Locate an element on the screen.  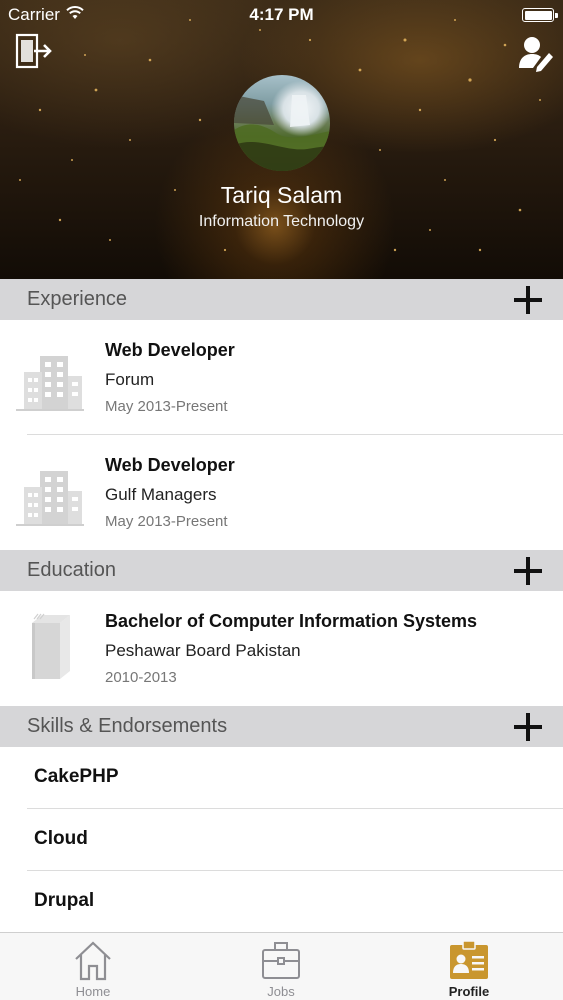
experience-company: Forum is located at coordinates (130, 379).